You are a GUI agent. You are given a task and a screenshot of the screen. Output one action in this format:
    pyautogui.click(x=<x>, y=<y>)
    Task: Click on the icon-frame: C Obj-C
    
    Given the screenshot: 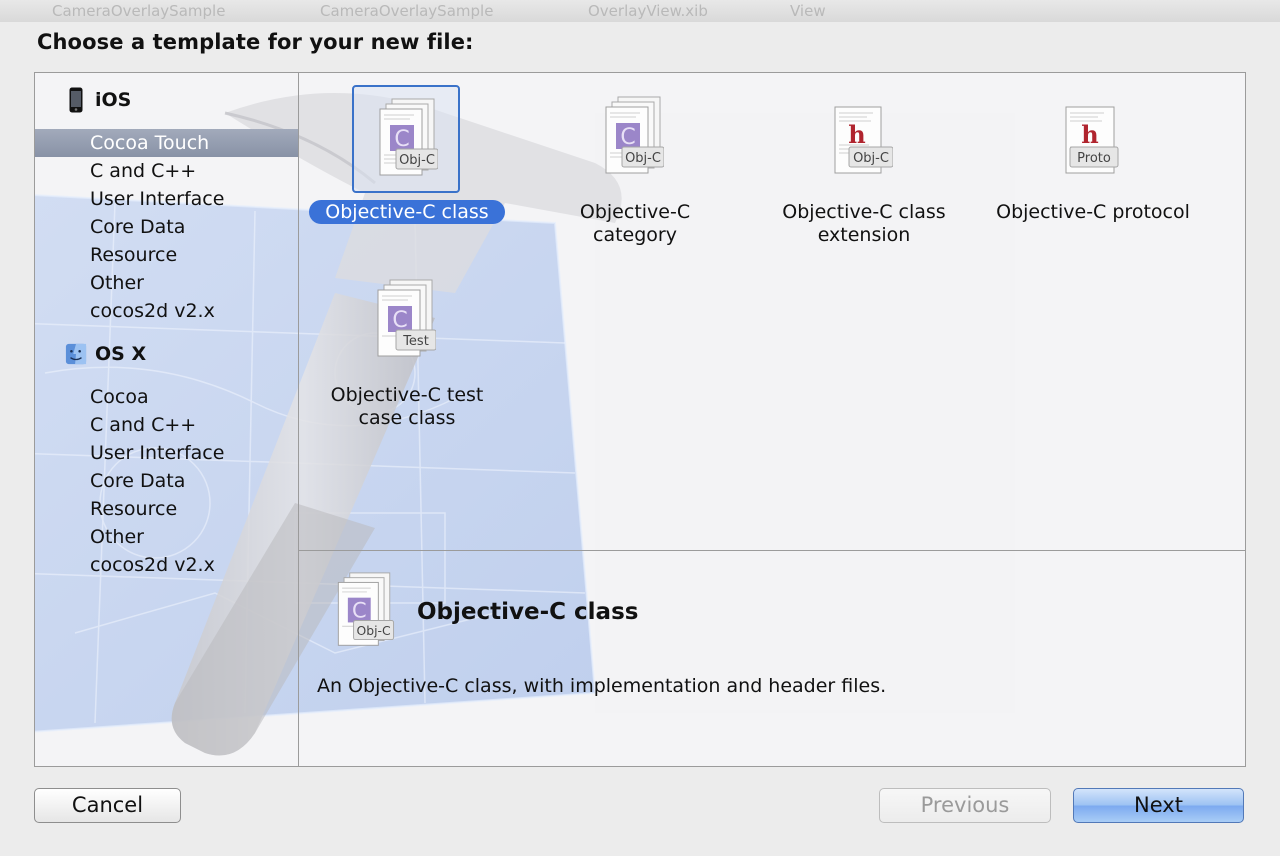 What is the action you would take?
    pyautogui.click(x=634, y=139)
    